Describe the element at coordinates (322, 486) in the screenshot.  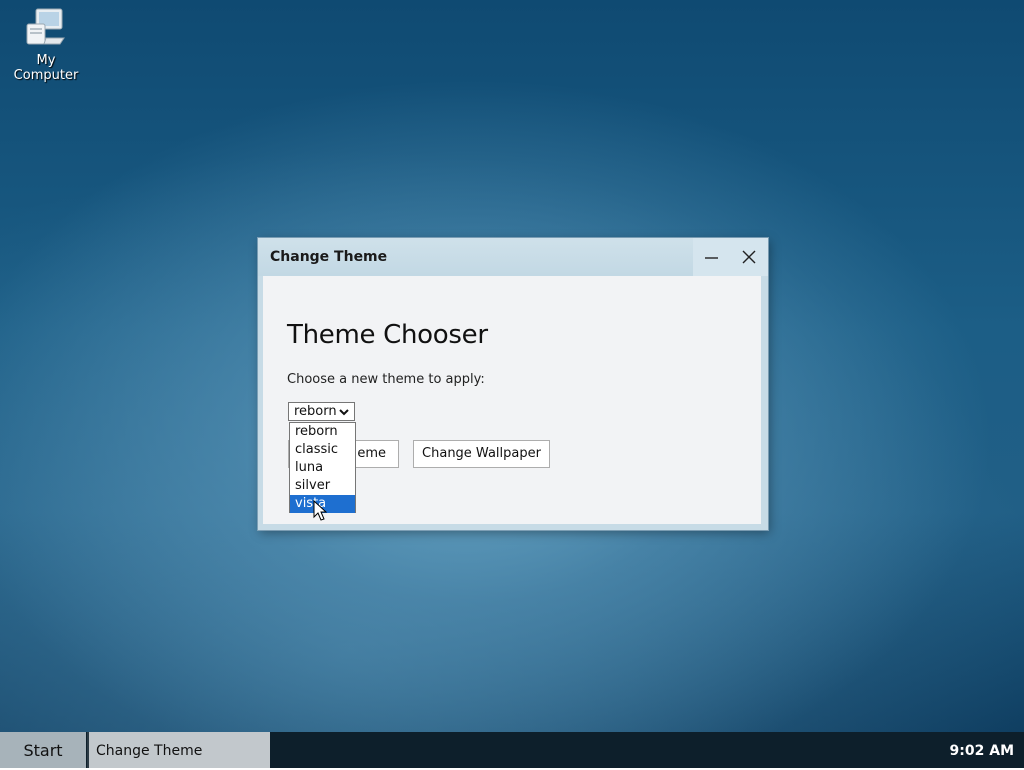
I see `theme-option-silver: silver` at that location.